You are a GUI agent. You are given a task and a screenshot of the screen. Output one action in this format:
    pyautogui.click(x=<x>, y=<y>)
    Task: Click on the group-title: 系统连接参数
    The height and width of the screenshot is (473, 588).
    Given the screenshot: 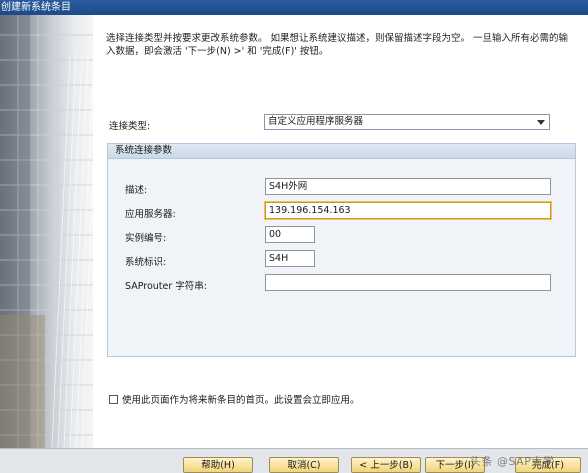 What is the action you would take?
    pyautogui.click(x=341, y=151)
    